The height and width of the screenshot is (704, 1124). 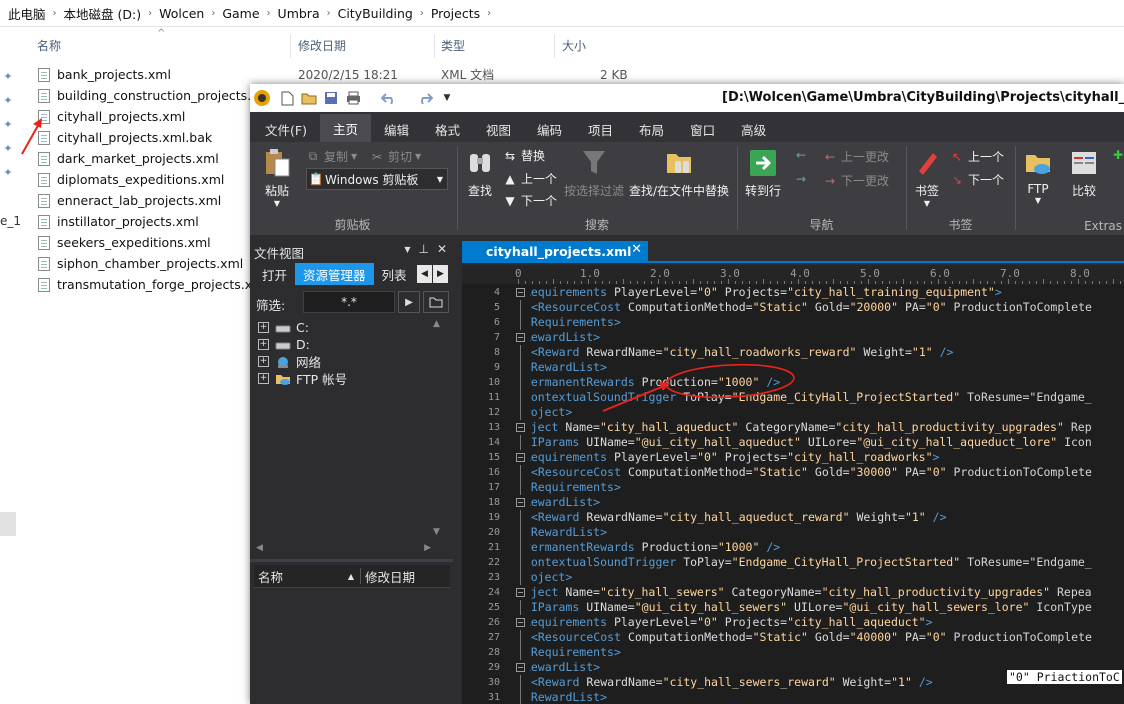 What do you see at coordinates (524, 155) in the screenshot?
I see `replace-button: ⇆ 替换` at bounding box center [524, 155].